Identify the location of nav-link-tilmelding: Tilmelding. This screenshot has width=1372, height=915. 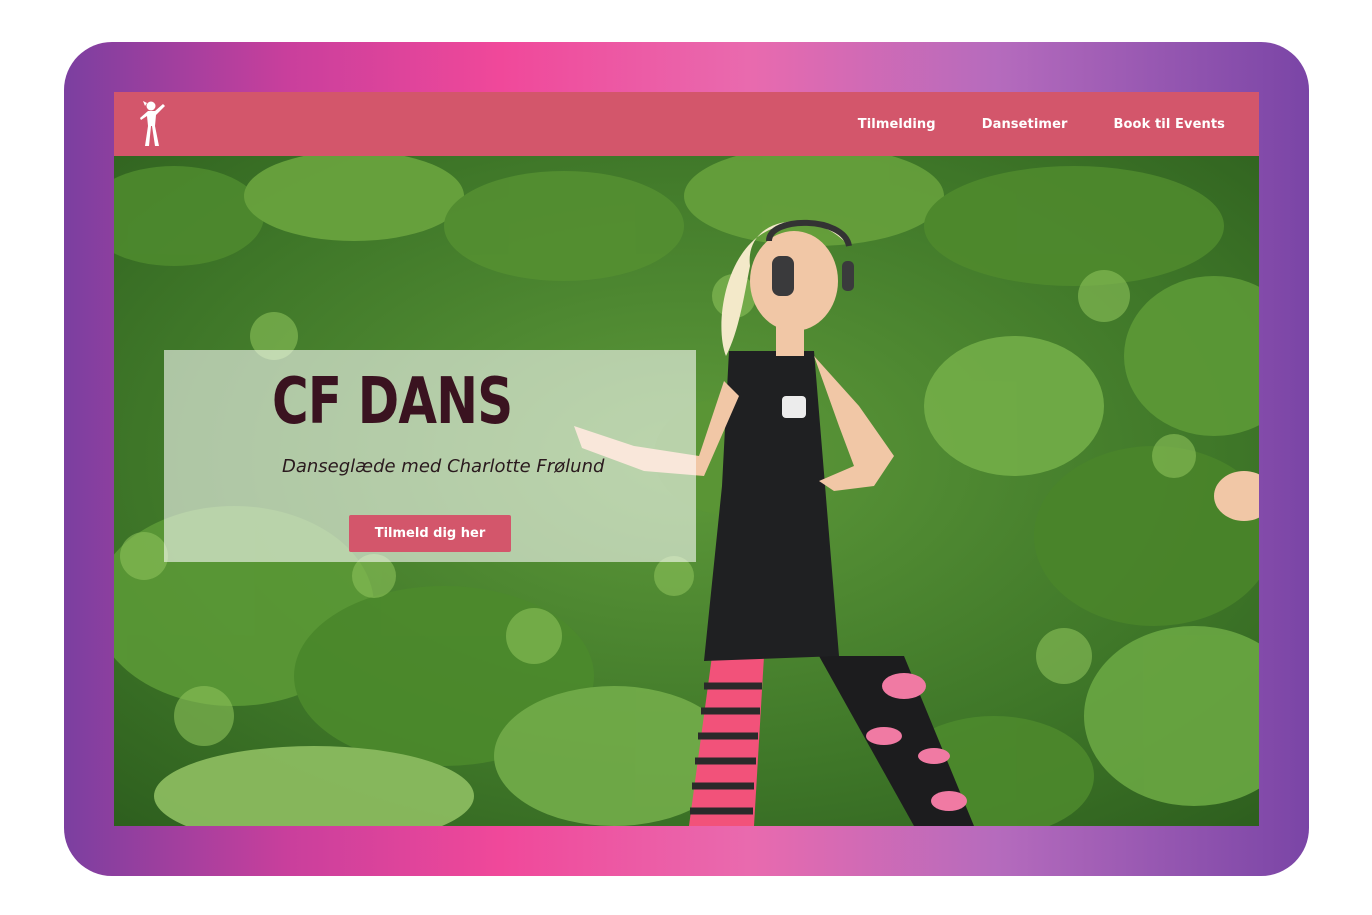
(897, 124).